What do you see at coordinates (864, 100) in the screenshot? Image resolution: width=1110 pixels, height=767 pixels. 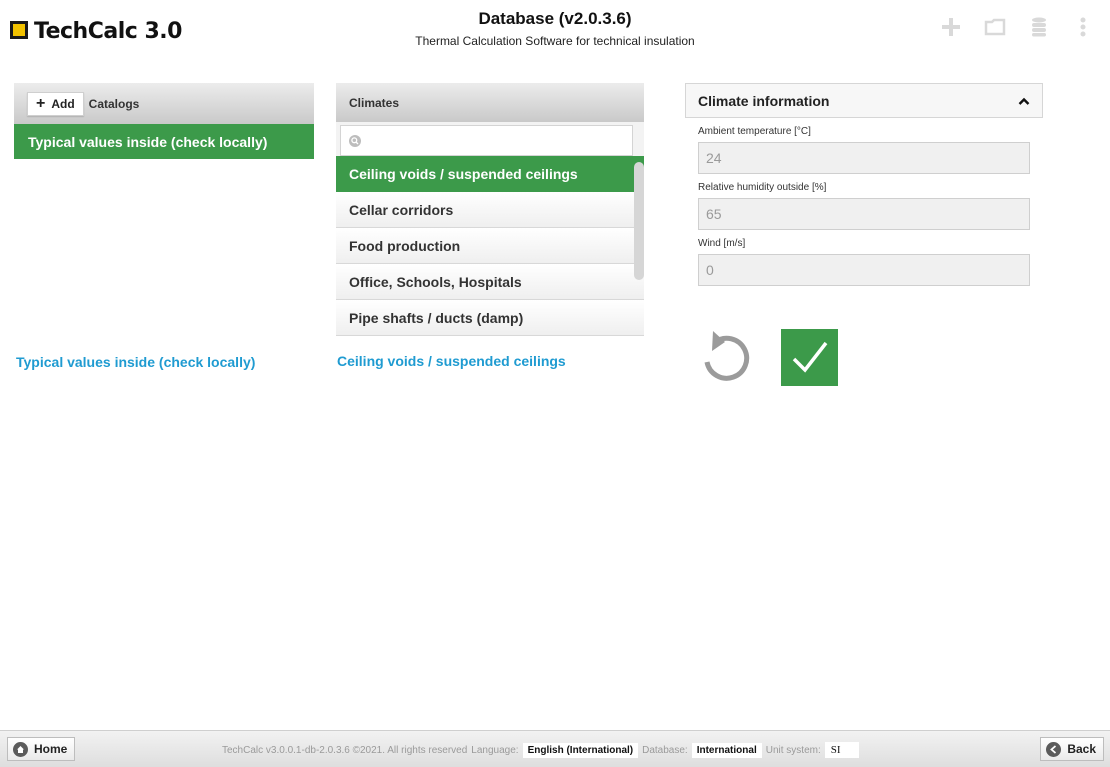 I see `climate-info-header: Climate information` at bounding box center [864, 100].